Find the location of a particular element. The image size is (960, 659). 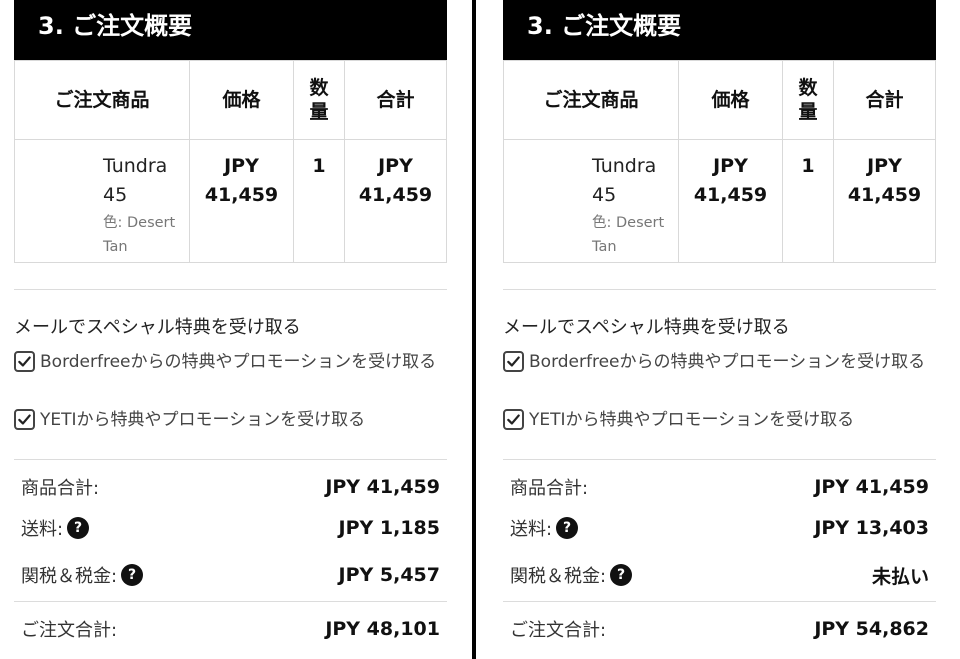

product-column-header: ご注文商品 is located at coordinates (102, 100).